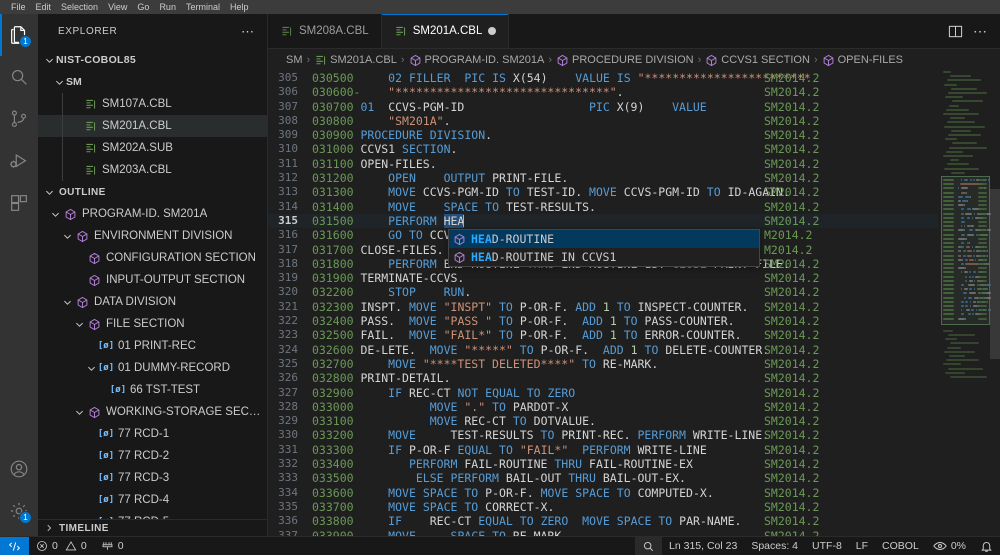 Image resolution: width=1000 pixels, height=555 pixels. Describe the element at coordinates (19, 35) in the screenshot. I see `activity-item-explorer: 1` at that location.